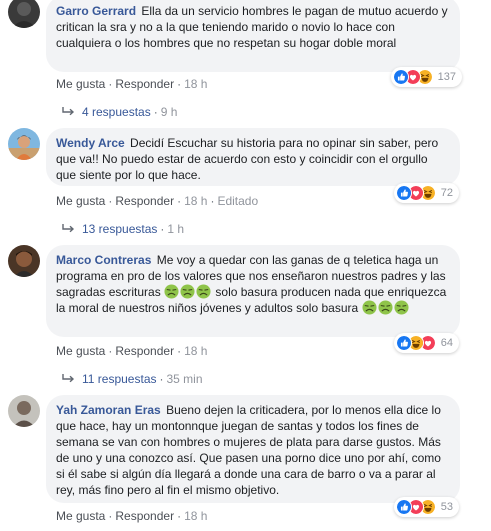  I want to click on replies-count-link: 11 respuestas, so click(119, 379).